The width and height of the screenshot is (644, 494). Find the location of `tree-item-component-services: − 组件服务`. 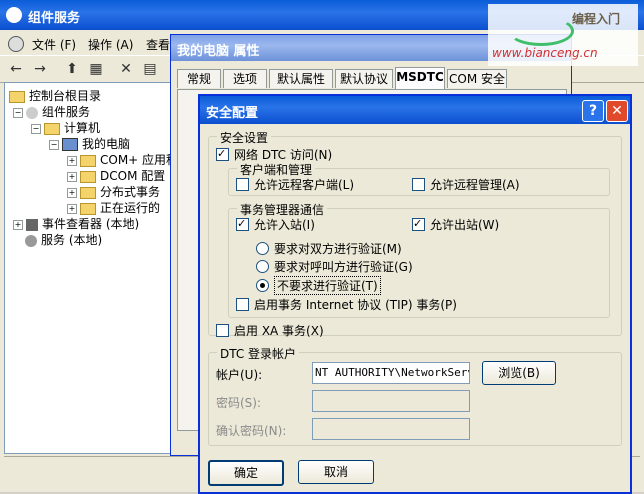

tree-item-component-services: − 组件服务 is located at coordinates (51, 111).